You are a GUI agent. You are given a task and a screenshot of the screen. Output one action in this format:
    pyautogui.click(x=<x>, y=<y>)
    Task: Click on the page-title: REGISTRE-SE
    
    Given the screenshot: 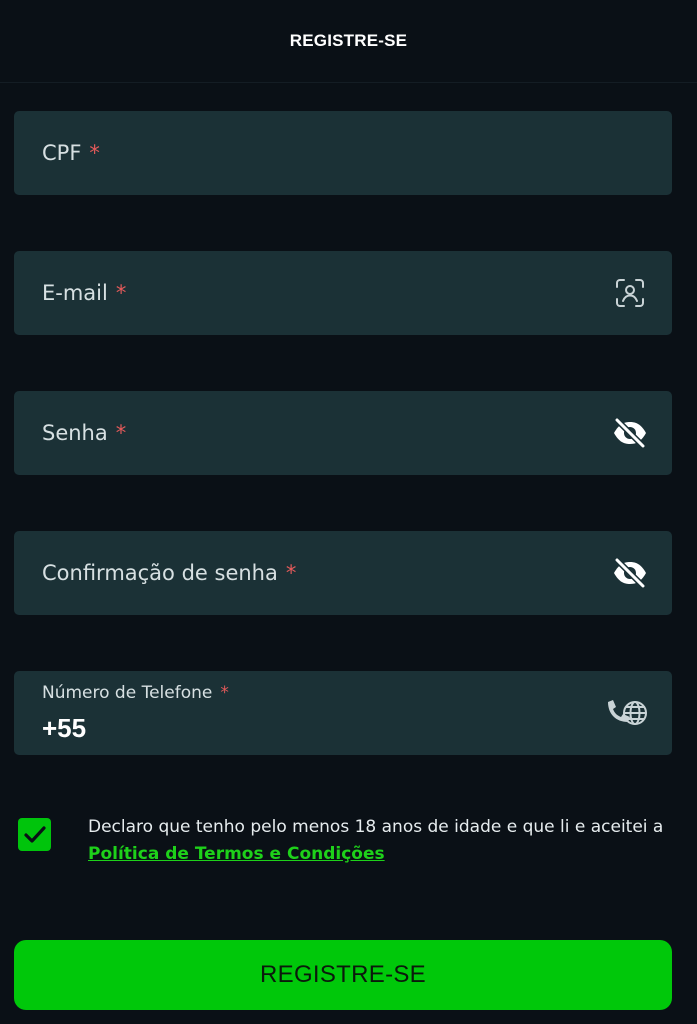 What is the action you would take?
    pyautogui.click(x=348, y=40)
    